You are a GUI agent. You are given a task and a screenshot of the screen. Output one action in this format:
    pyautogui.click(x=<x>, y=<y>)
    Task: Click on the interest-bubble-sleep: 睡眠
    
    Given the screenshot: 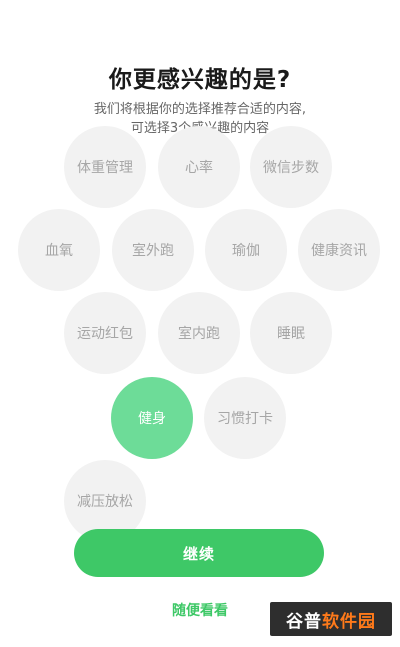 What is the action you would take?
    pyautogui.click(x=291, y=333)
    